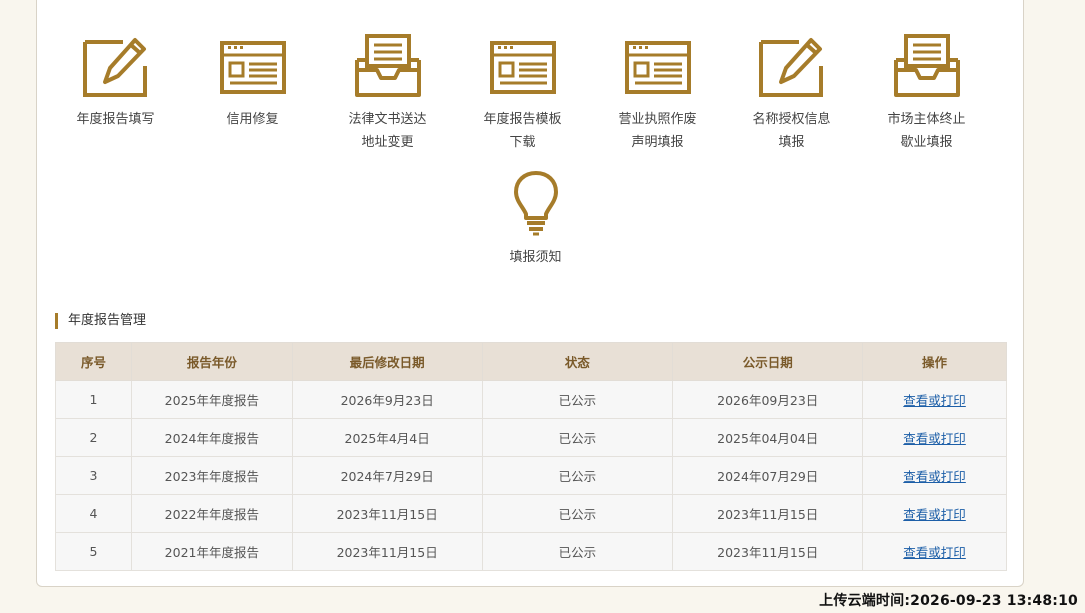  Describe the element at coordinates (211, 437) in the screenshot. I see `table-cell: 2024年年度报告` at that location.